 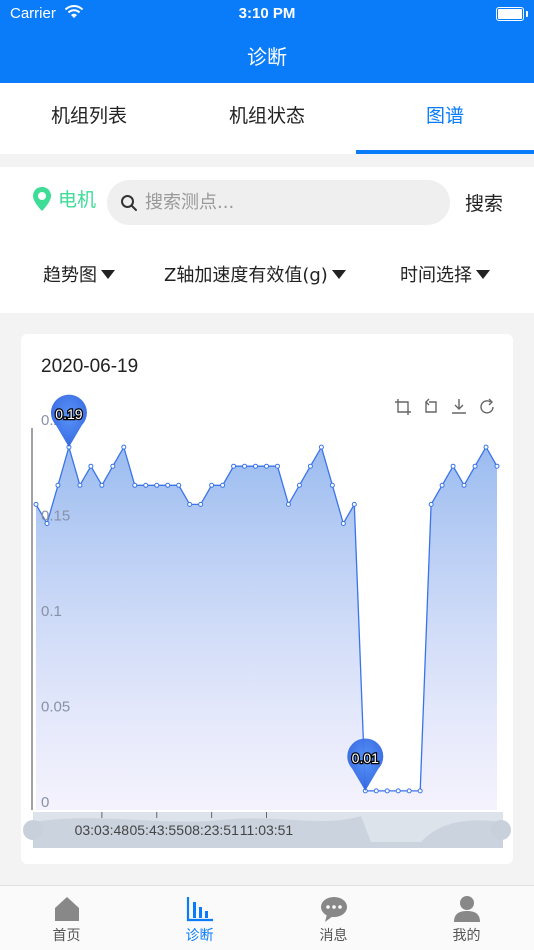 What do you see at coordinates (70, 275) in the screenshot?
I see `dropdown-label: 趋势图` at bounding box center [70, 275].